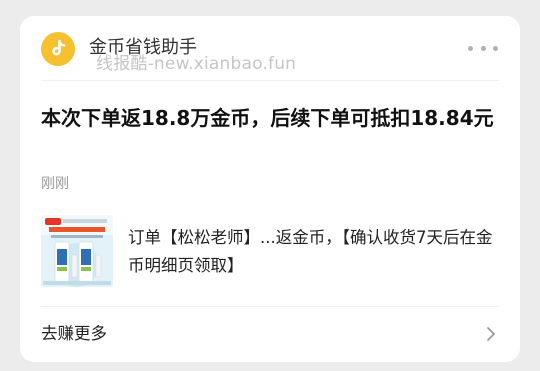 This screenshot has width=540, height=371. I want to click on more-options-button, so click(483, 48).